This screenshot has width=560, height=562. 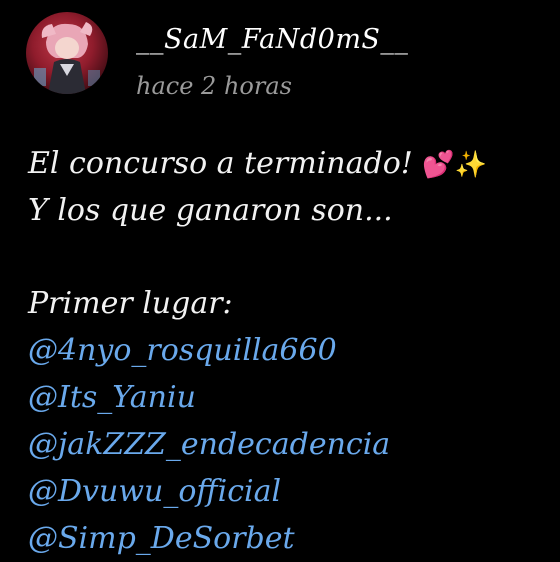 What do you see at coordinates (471, 165) in the screenshot?
I see `sparkles-icon: ✨` at bounding box center [471, 165].